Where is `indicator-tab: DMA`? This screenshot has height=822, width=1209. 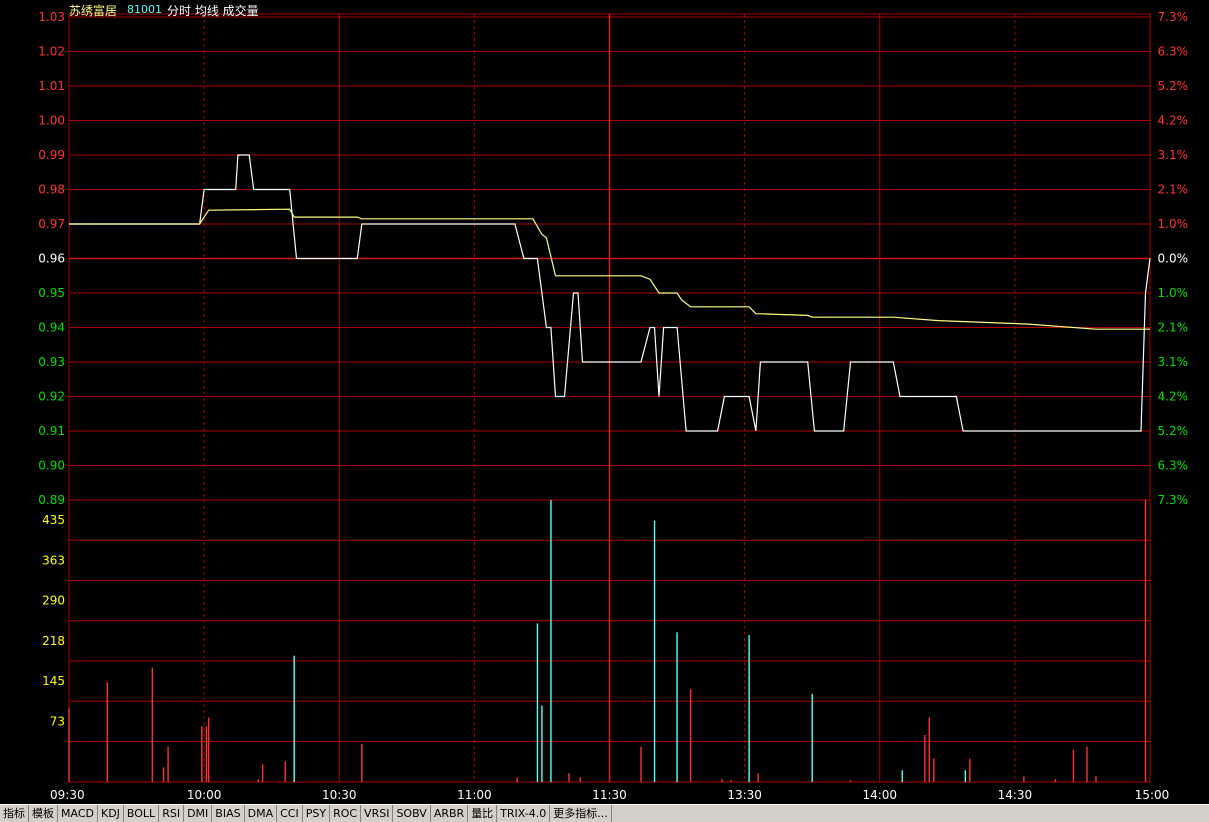
indicator-tab: DMA is located at coordinates (261, 813).